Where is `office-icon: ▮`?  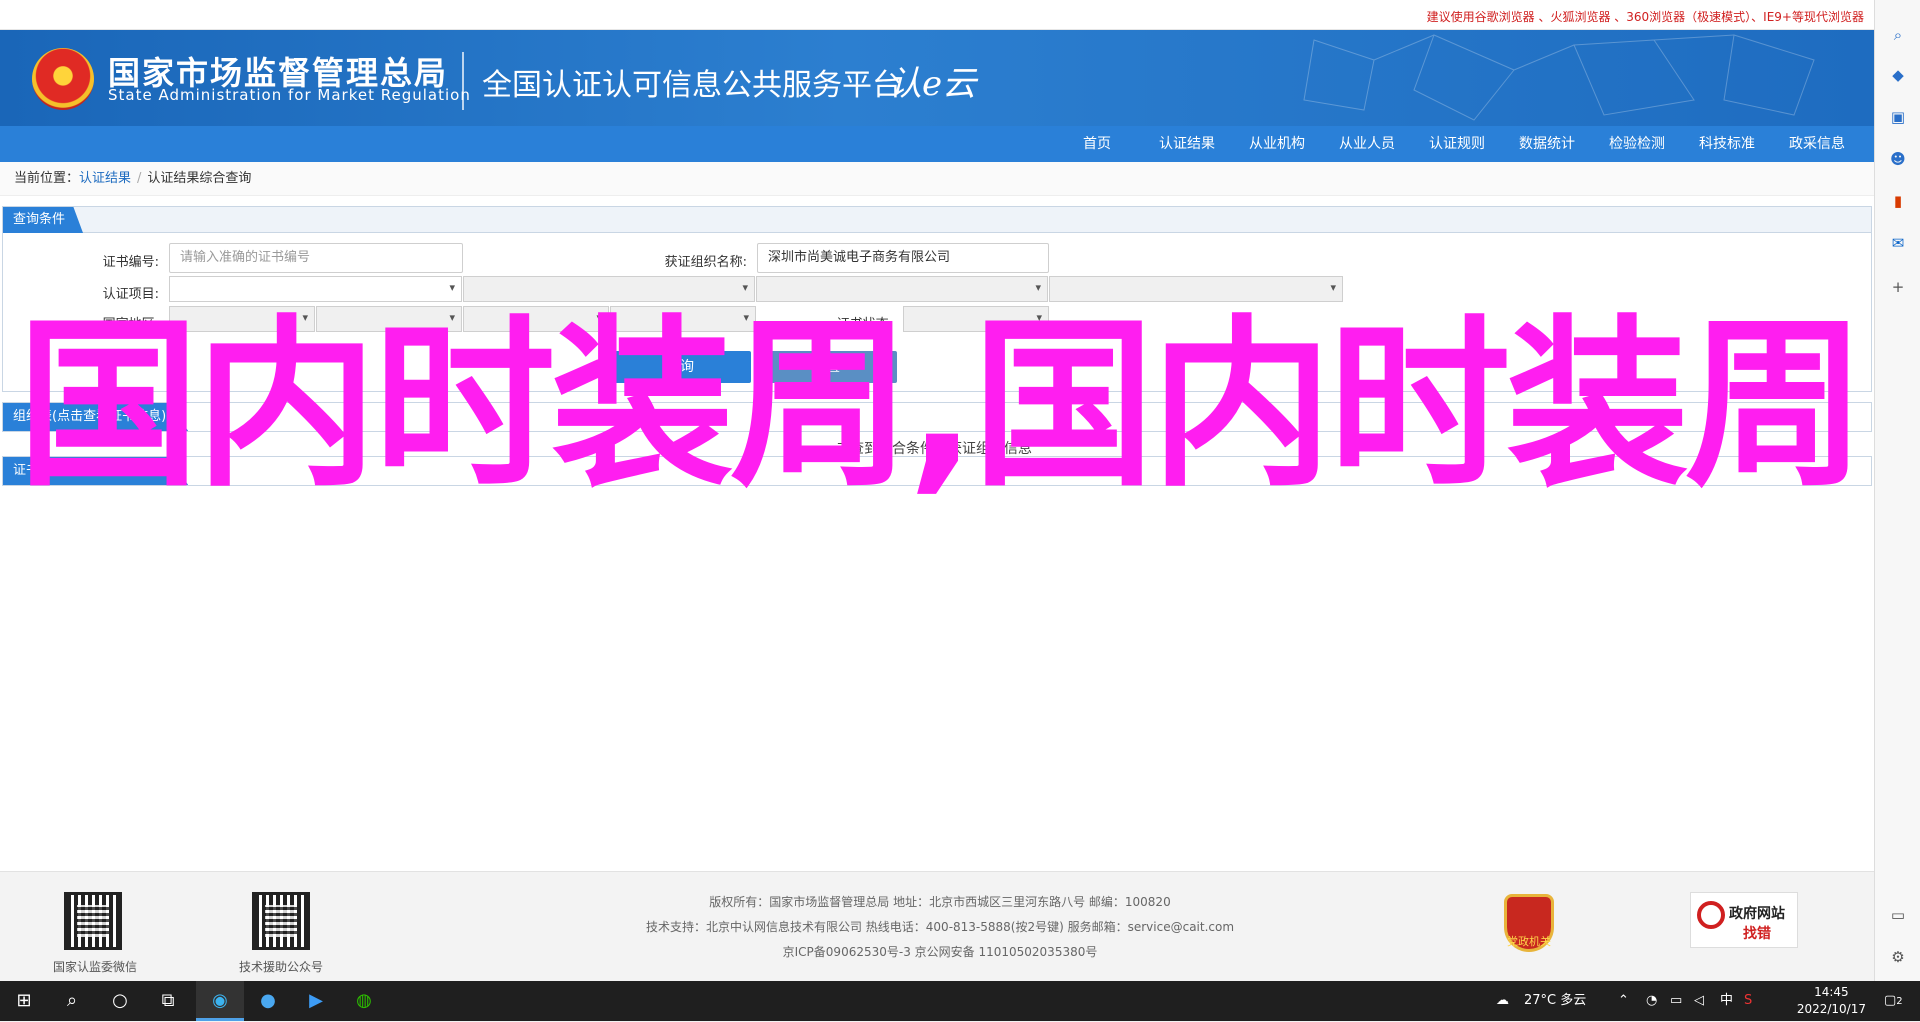 office-icon: ▮ is located at coordinates (1898, 201).